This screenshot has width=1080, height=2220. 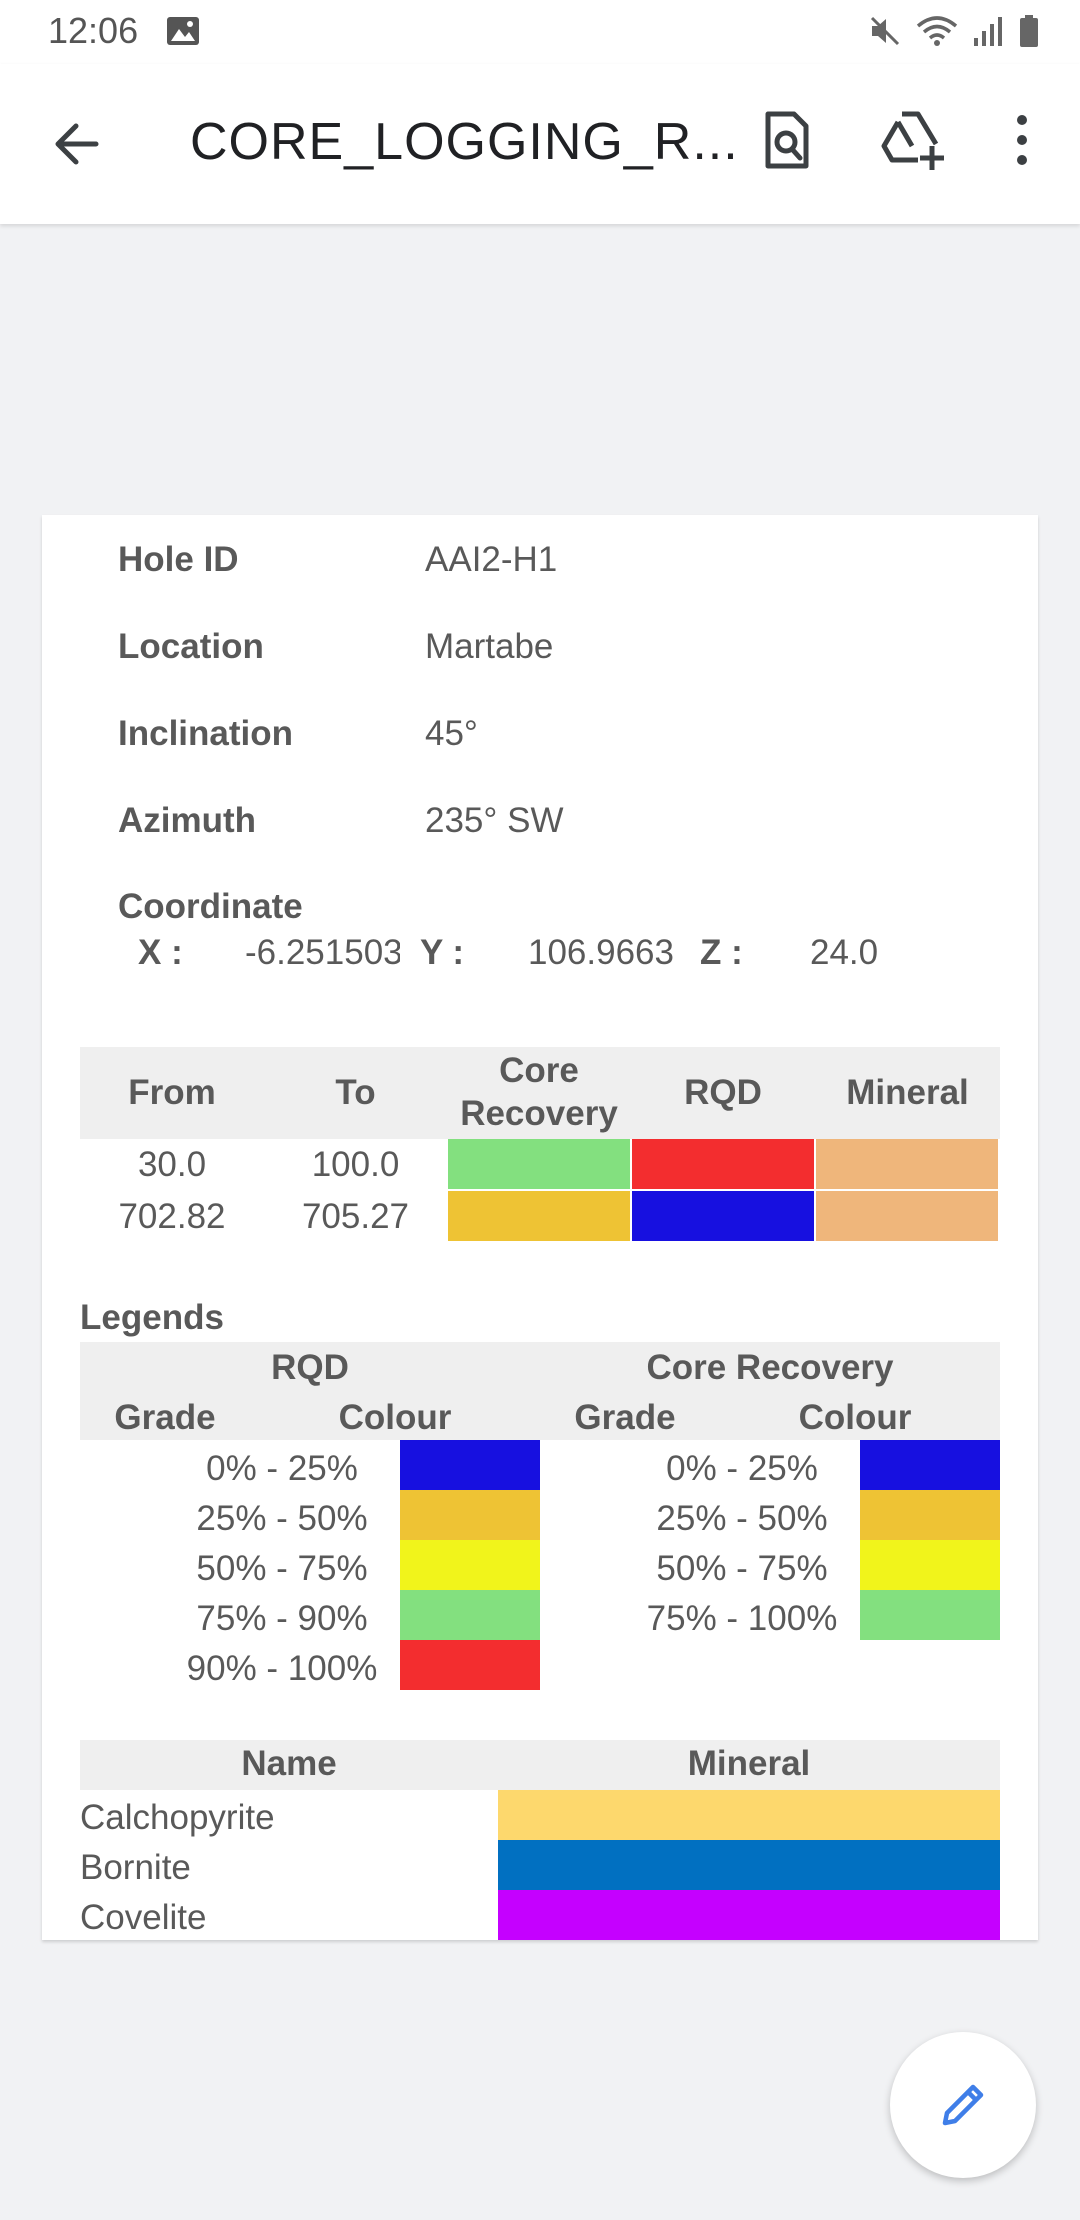 I want to click on to-cell: 705.27, so click(x=355, y=1216).